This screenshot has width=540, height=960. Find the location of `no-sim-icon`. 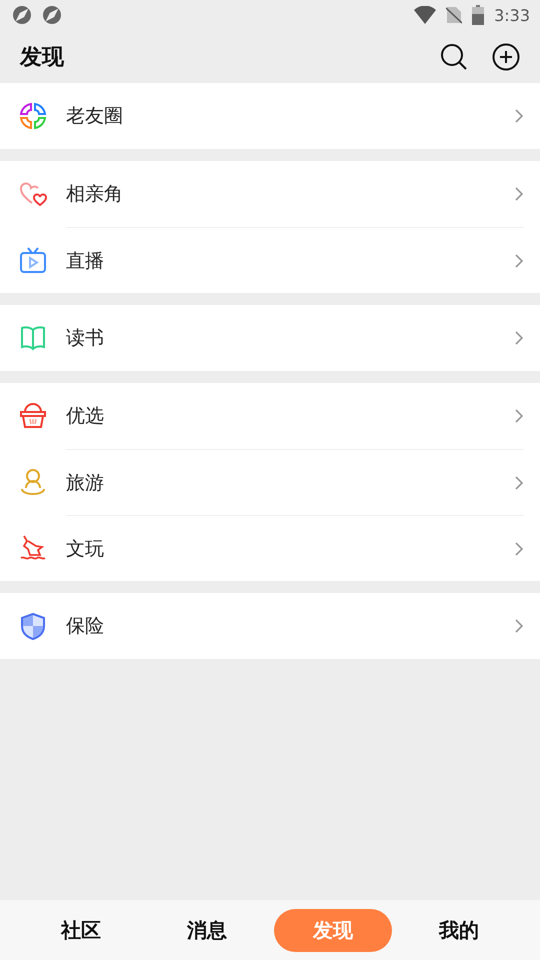

no-sim-icon is located at coordinates (454, 15).